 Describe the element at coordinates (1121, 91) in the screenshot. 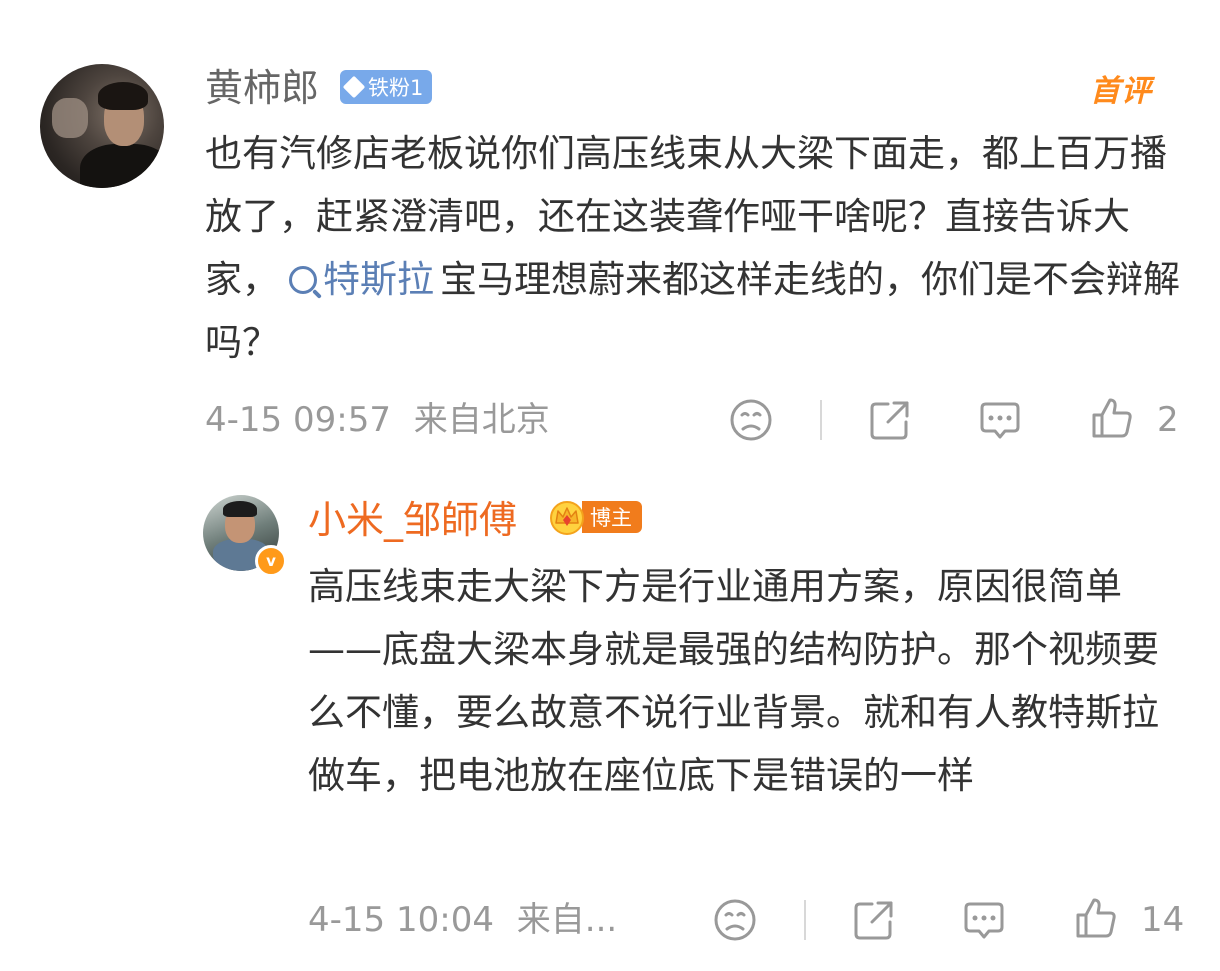

I see `first-comment-tag: 首评` at that location.